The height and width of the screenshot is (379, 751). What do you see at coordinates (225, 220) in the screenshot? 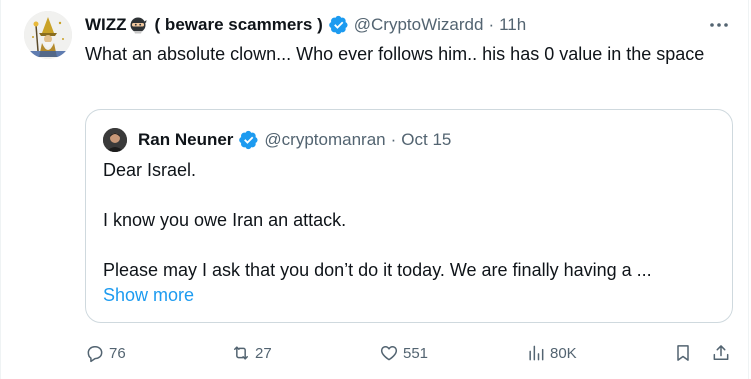
I see `quoted-line: I know you owe Iran an attack.` at bounding box center [225, 220].